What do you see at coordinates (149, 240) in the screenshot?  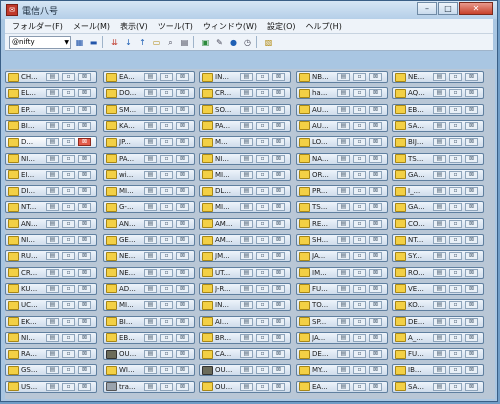 I see `folder-tile: GE... ▤ ▫ ⊠` at bounding box center [149, 240].